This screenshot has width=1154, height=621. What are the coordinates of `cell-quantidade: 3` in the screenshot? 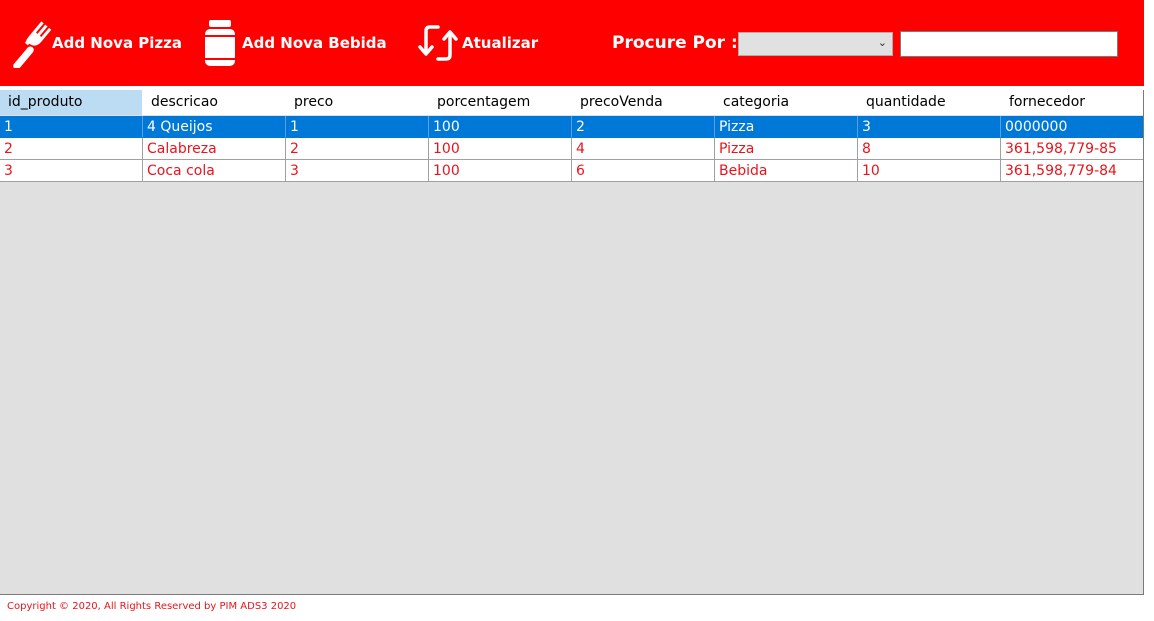 It's located at (929, 127).